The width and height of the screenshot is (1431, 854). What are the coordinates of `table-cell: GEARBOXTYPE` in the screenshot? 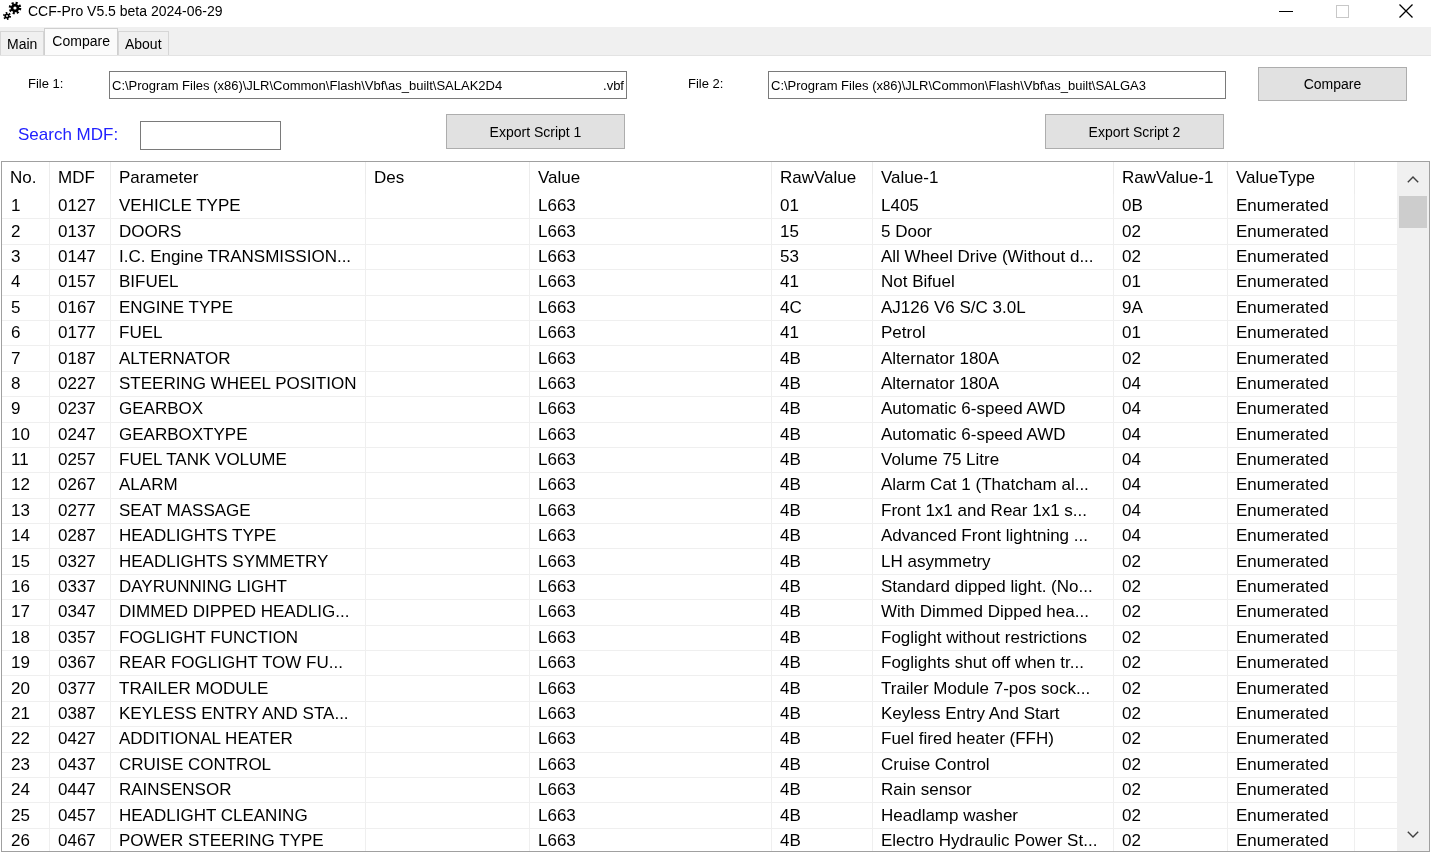 It's located at (238, 434).